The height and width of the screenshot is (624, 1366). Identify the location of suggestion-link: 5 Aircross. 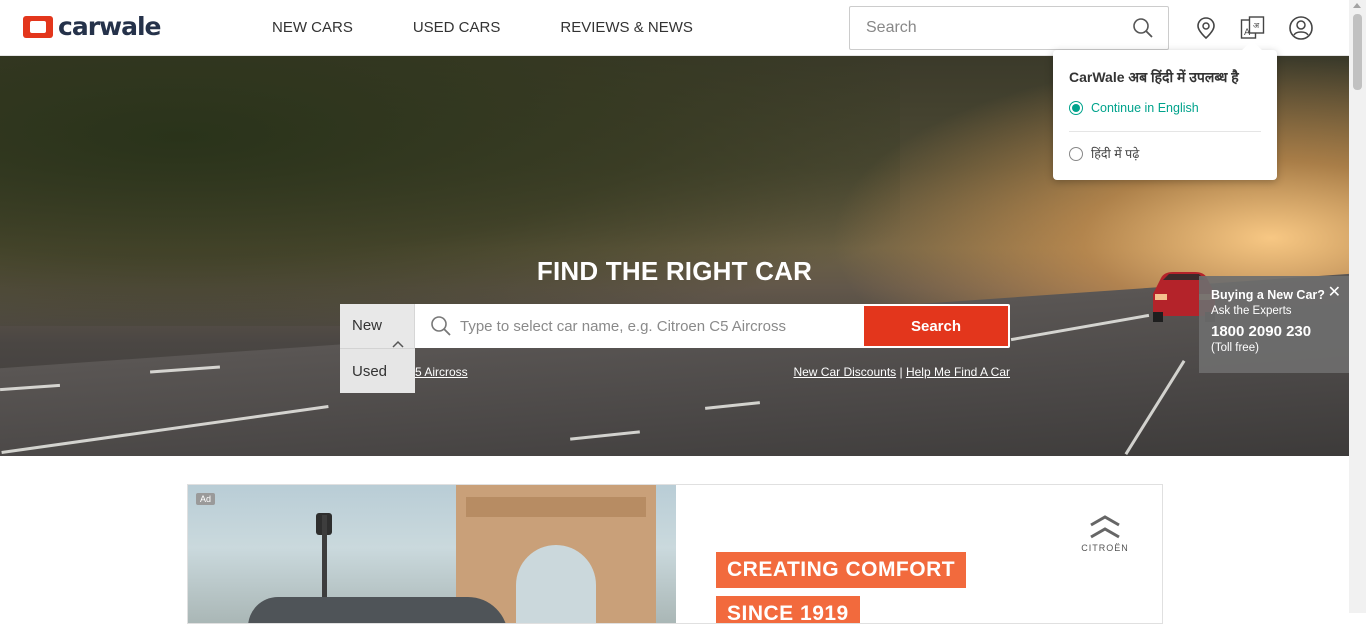
(441, 372).